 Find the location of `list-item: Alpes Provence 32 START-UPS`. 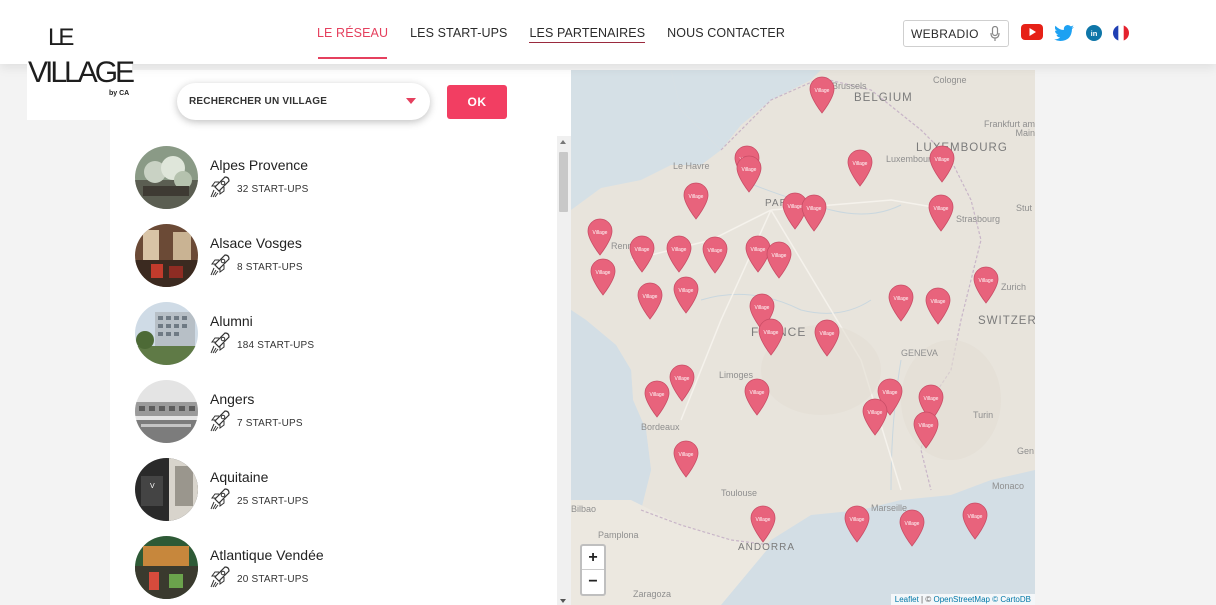

list-item: Alpes Provence 32 START-UPS is located at coordinates (333, 185).